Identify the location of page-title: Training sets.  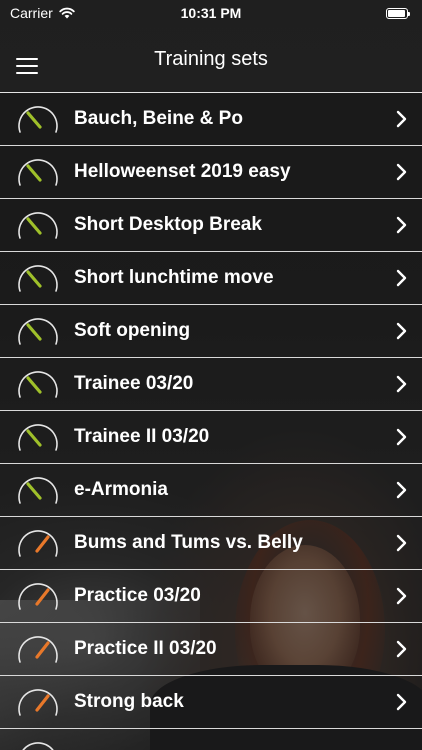
(211, 58).